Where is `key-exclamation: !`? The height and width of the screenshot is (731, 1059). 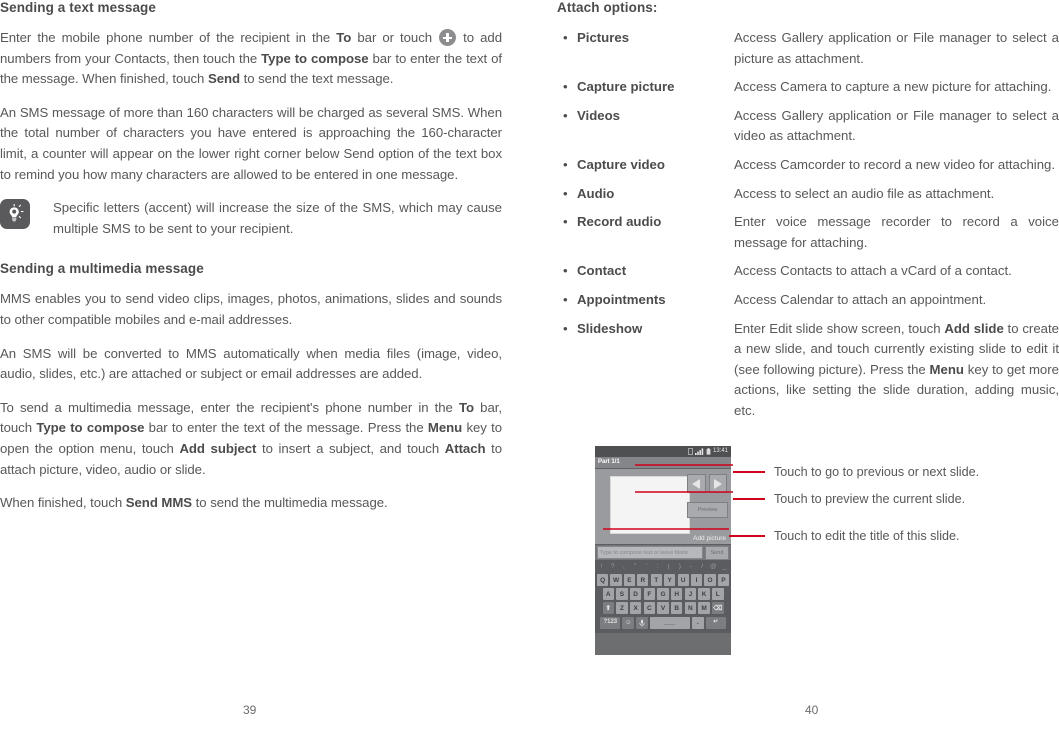
key-exclamation: ! is located at coordinates (601, 566).